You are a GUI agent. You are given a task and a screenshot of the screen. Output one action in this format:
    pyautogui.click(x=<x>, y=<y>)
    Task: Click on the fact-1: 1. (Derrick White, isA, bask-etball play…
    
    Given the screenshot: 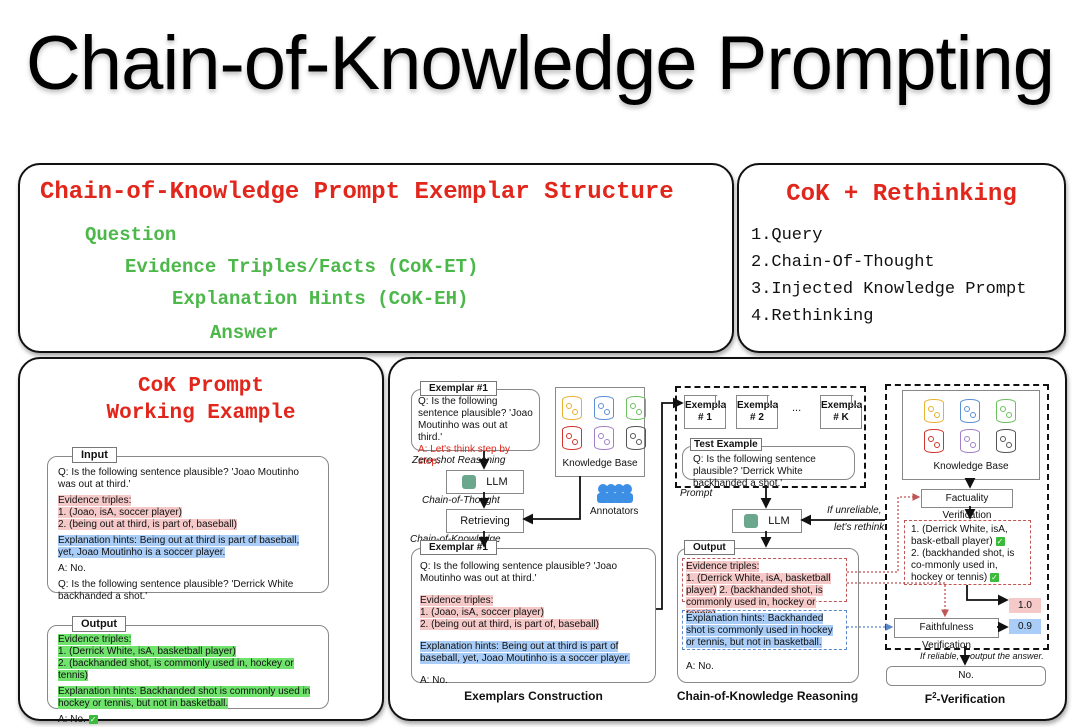 What is the action you would take?
    pyautogui.click(x=959, y=535)
    